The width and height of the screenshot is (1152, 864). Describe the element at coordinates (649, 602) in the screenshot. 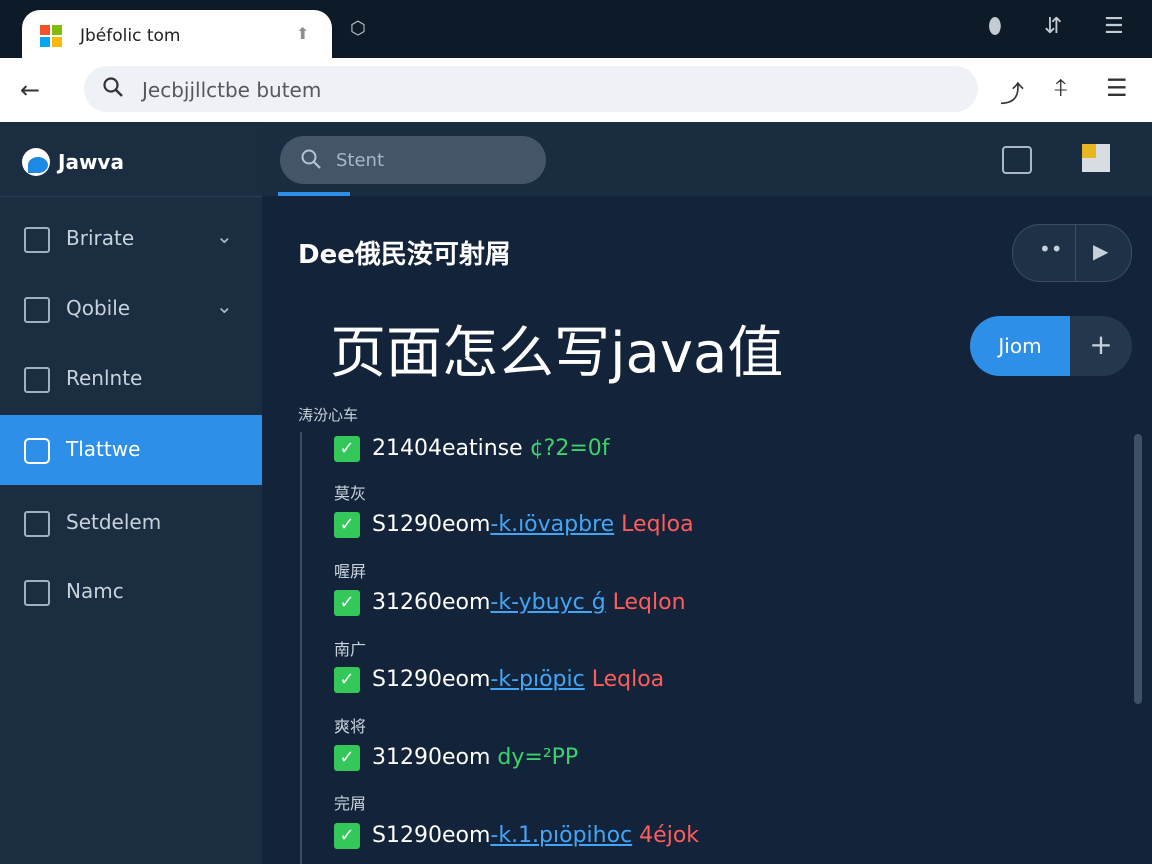

I see `row-tail: Leqlon` at that location.